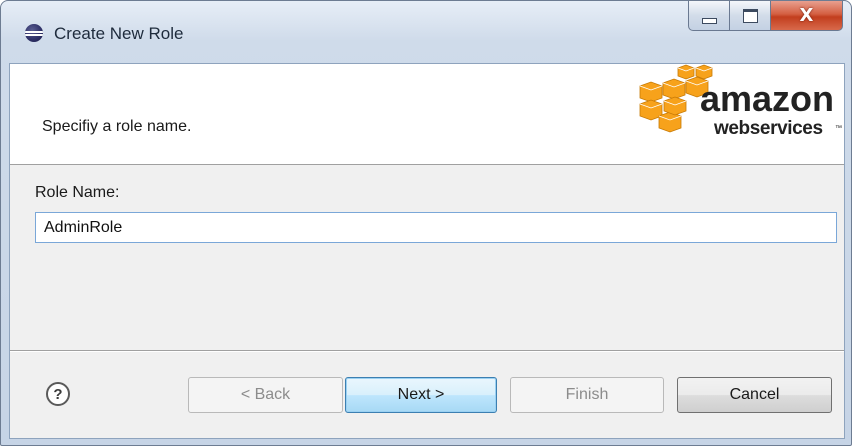 This screenshot has width=852, height=446. Describe the element at coordinates (767, 98) in the screenshot. I see `aws-logo-line1: amazon` at that location.